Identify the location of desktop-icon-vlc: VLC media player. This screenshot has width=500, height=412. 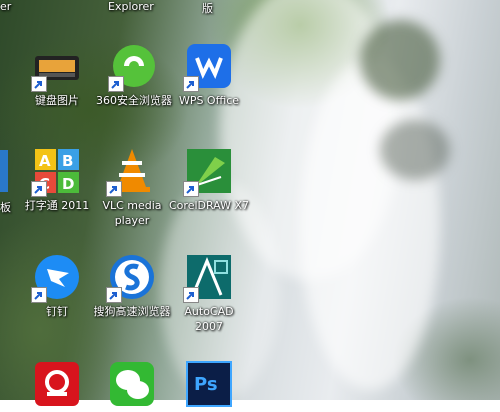
(132, 187).